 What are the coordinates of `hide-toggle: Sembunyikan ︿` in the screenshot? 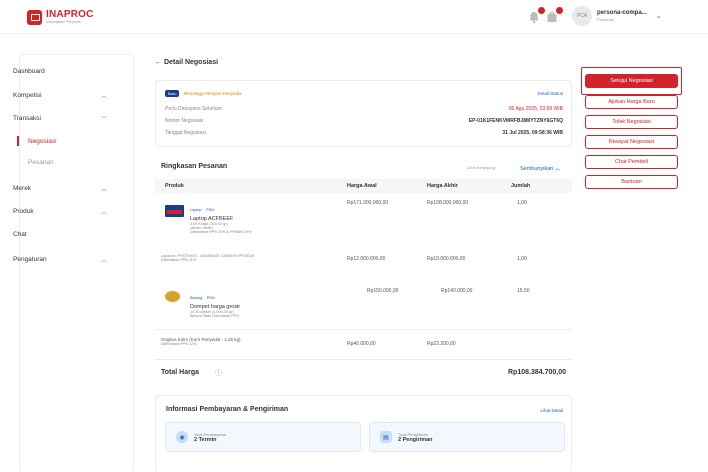 It's located at (540, 168).